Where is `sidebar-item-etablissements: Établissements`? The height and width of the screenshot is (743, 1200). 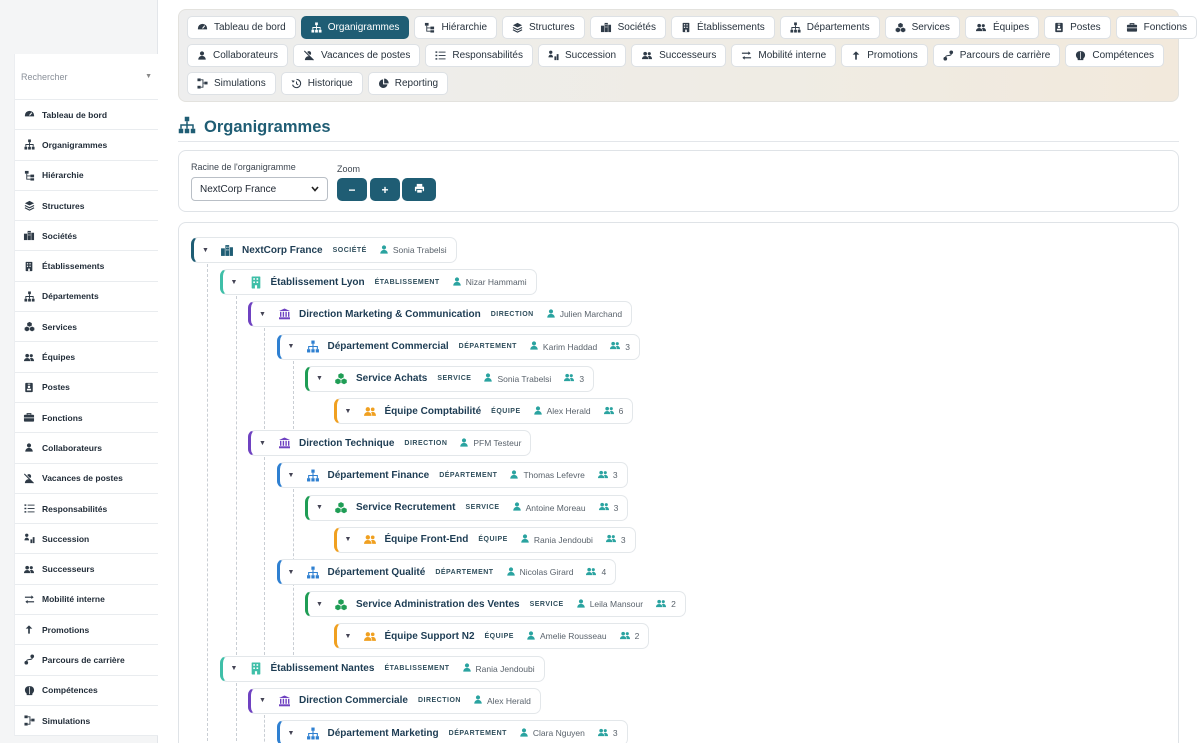 sidebar-item-etablissements: Établissements is located at coordinates (86, 266).